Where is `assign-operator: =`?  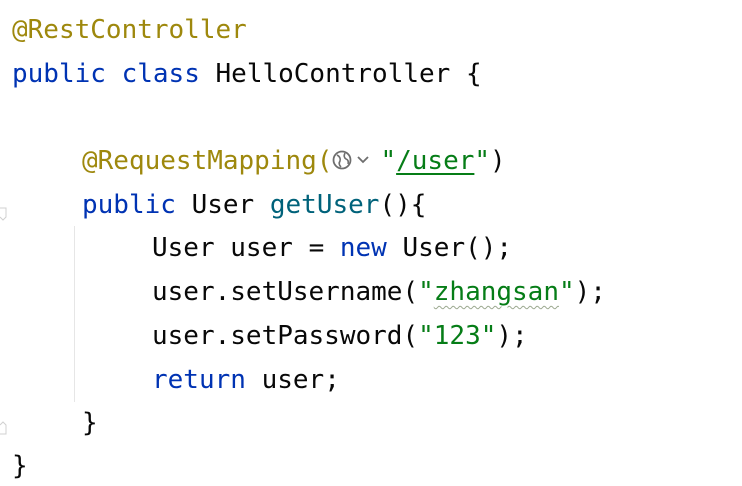
assign-operator: = is located at coordinates (316, 248).